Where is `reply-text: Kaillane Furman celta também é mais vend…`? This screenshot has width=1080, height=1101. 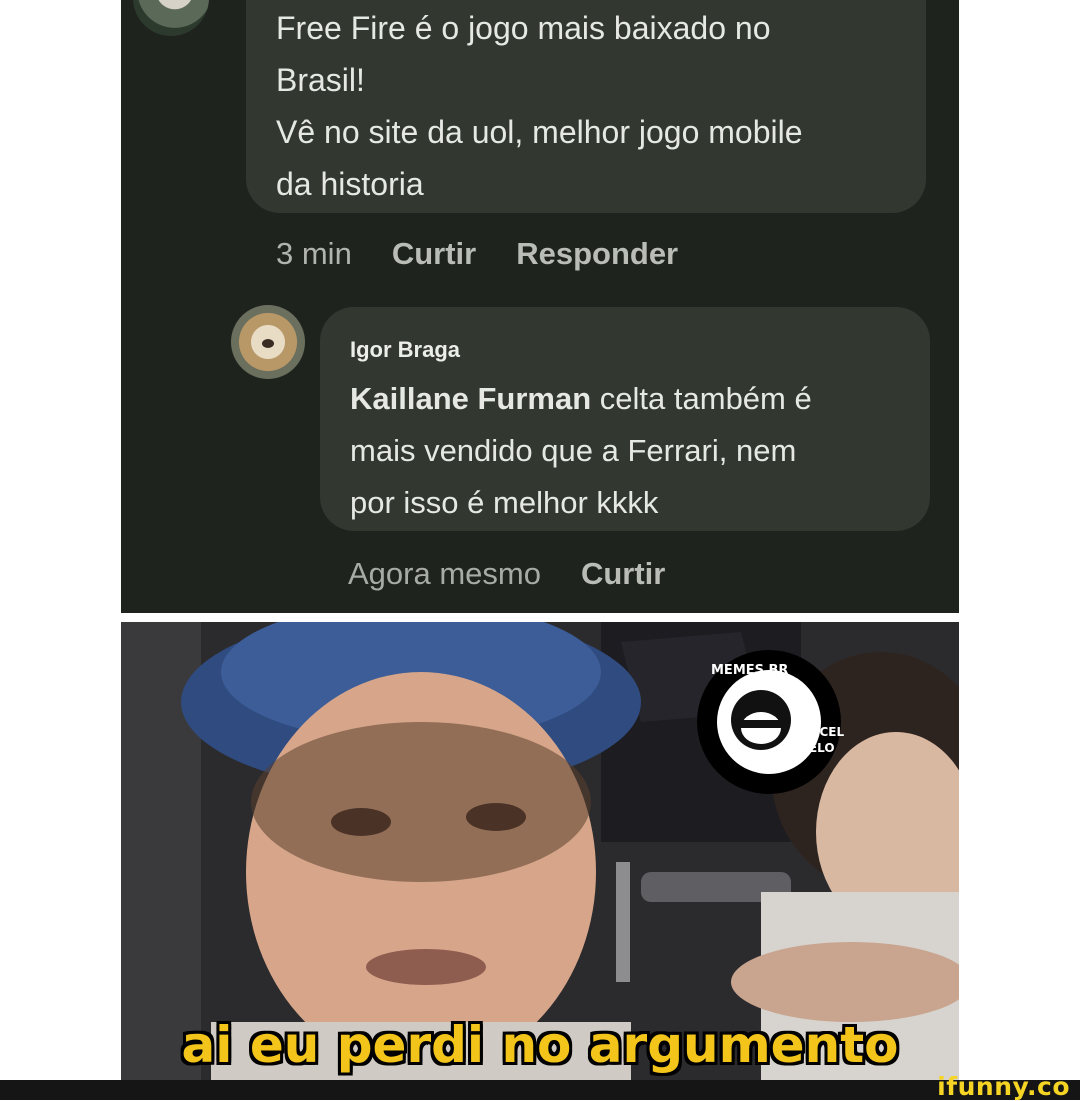 reply-text: Kaillane Furman celta também é mais vend… is located at coordinates (630, 451).